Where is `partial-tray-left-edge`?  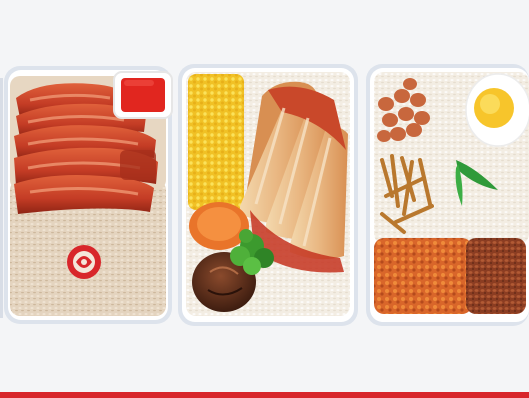 partial-tray-left-edge is located at coordinates (1, 198).